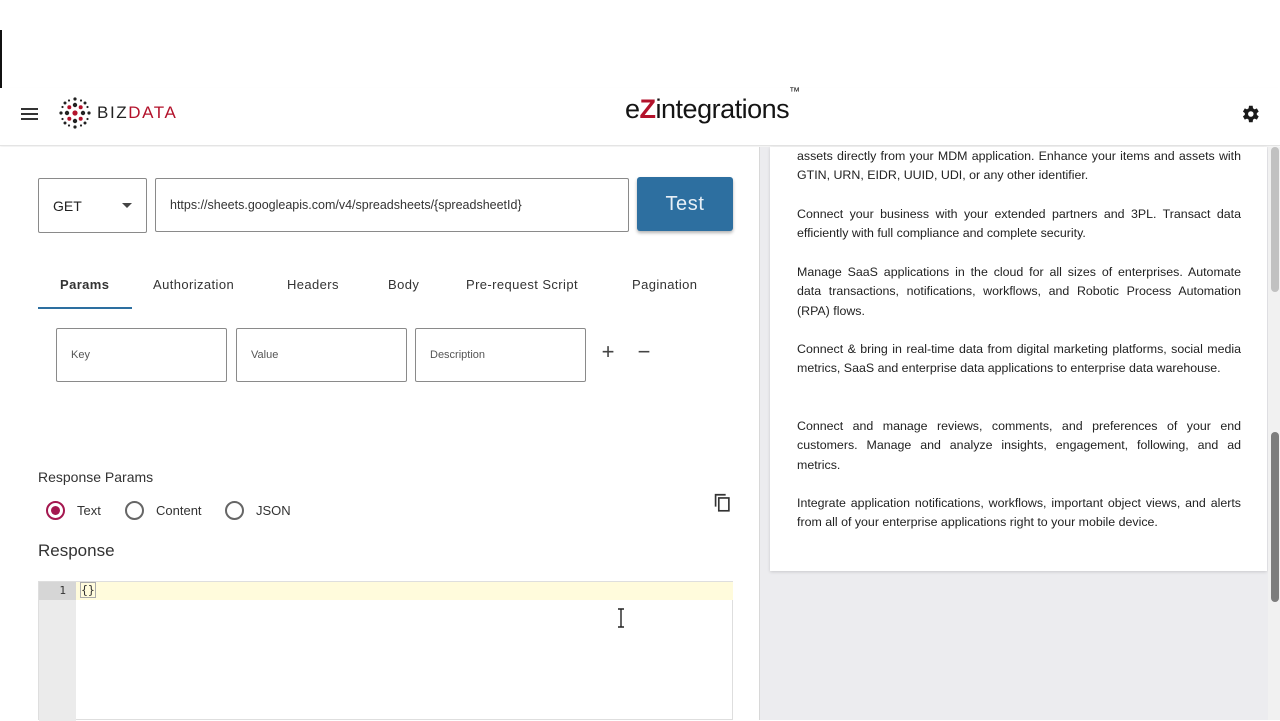  I want to click on scrollbar-track-upper, so click(1275, 219).